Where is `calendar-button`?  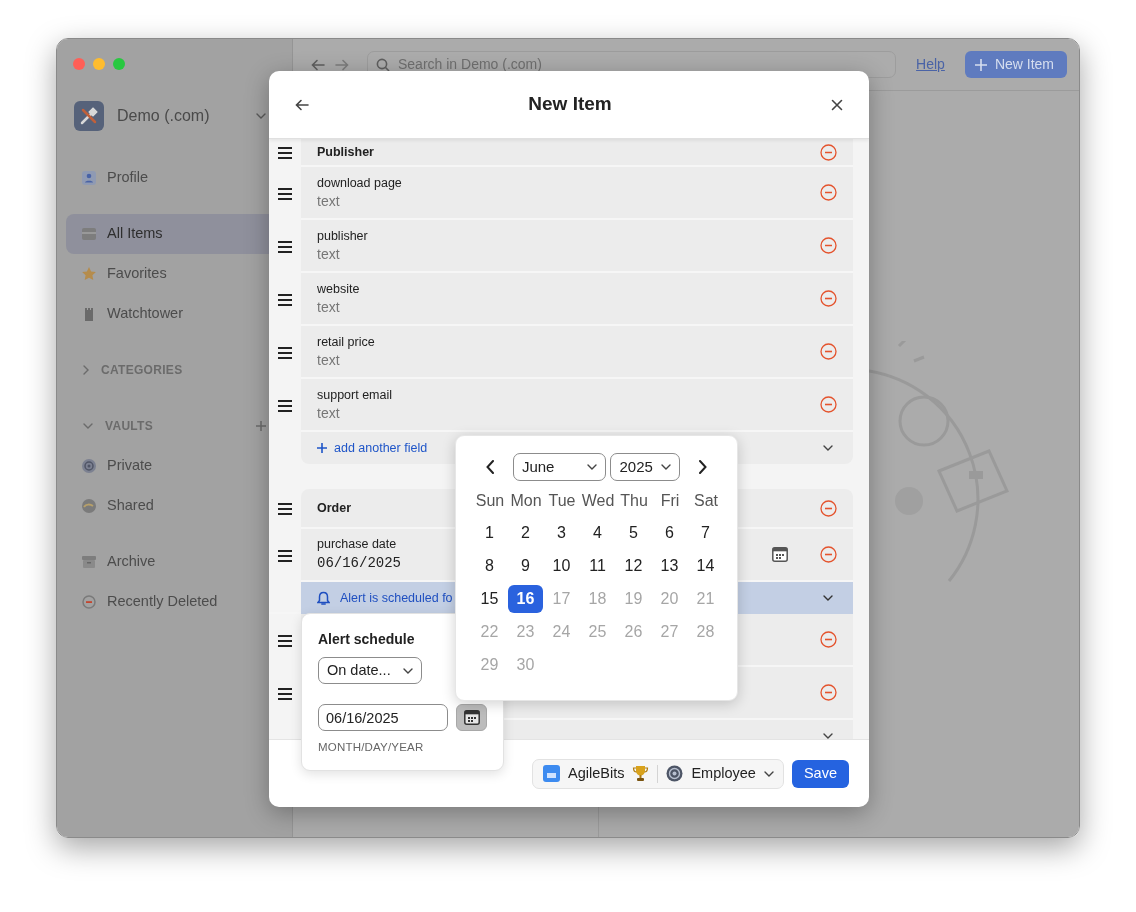
calendar-button is located at coordinates (471, 717).